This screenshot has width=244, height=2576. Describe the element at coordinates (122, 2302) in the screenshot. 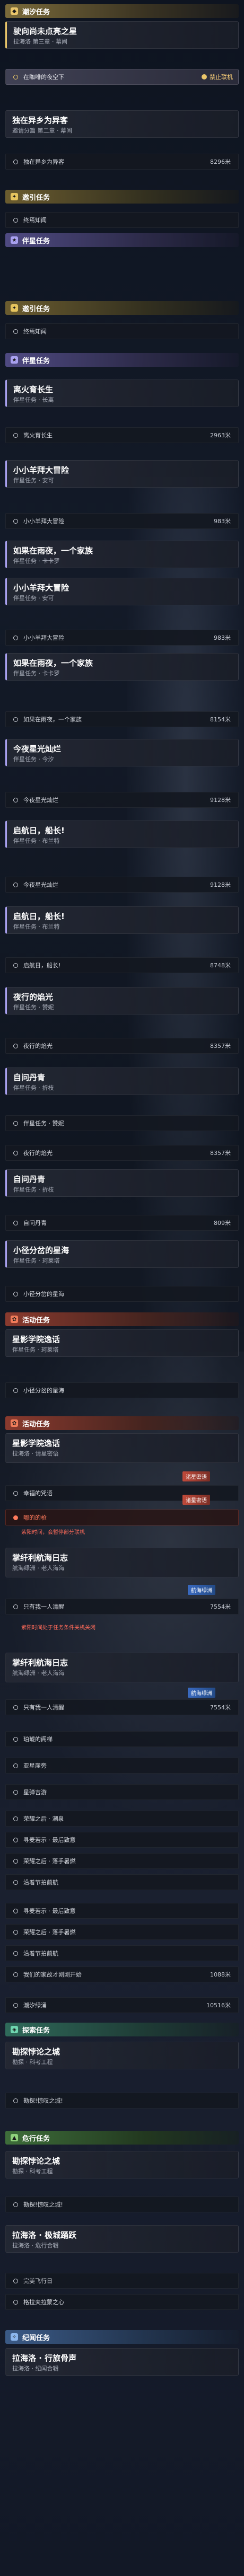

I see `objective-row: 格拉夫拉蒙之心` at that location.